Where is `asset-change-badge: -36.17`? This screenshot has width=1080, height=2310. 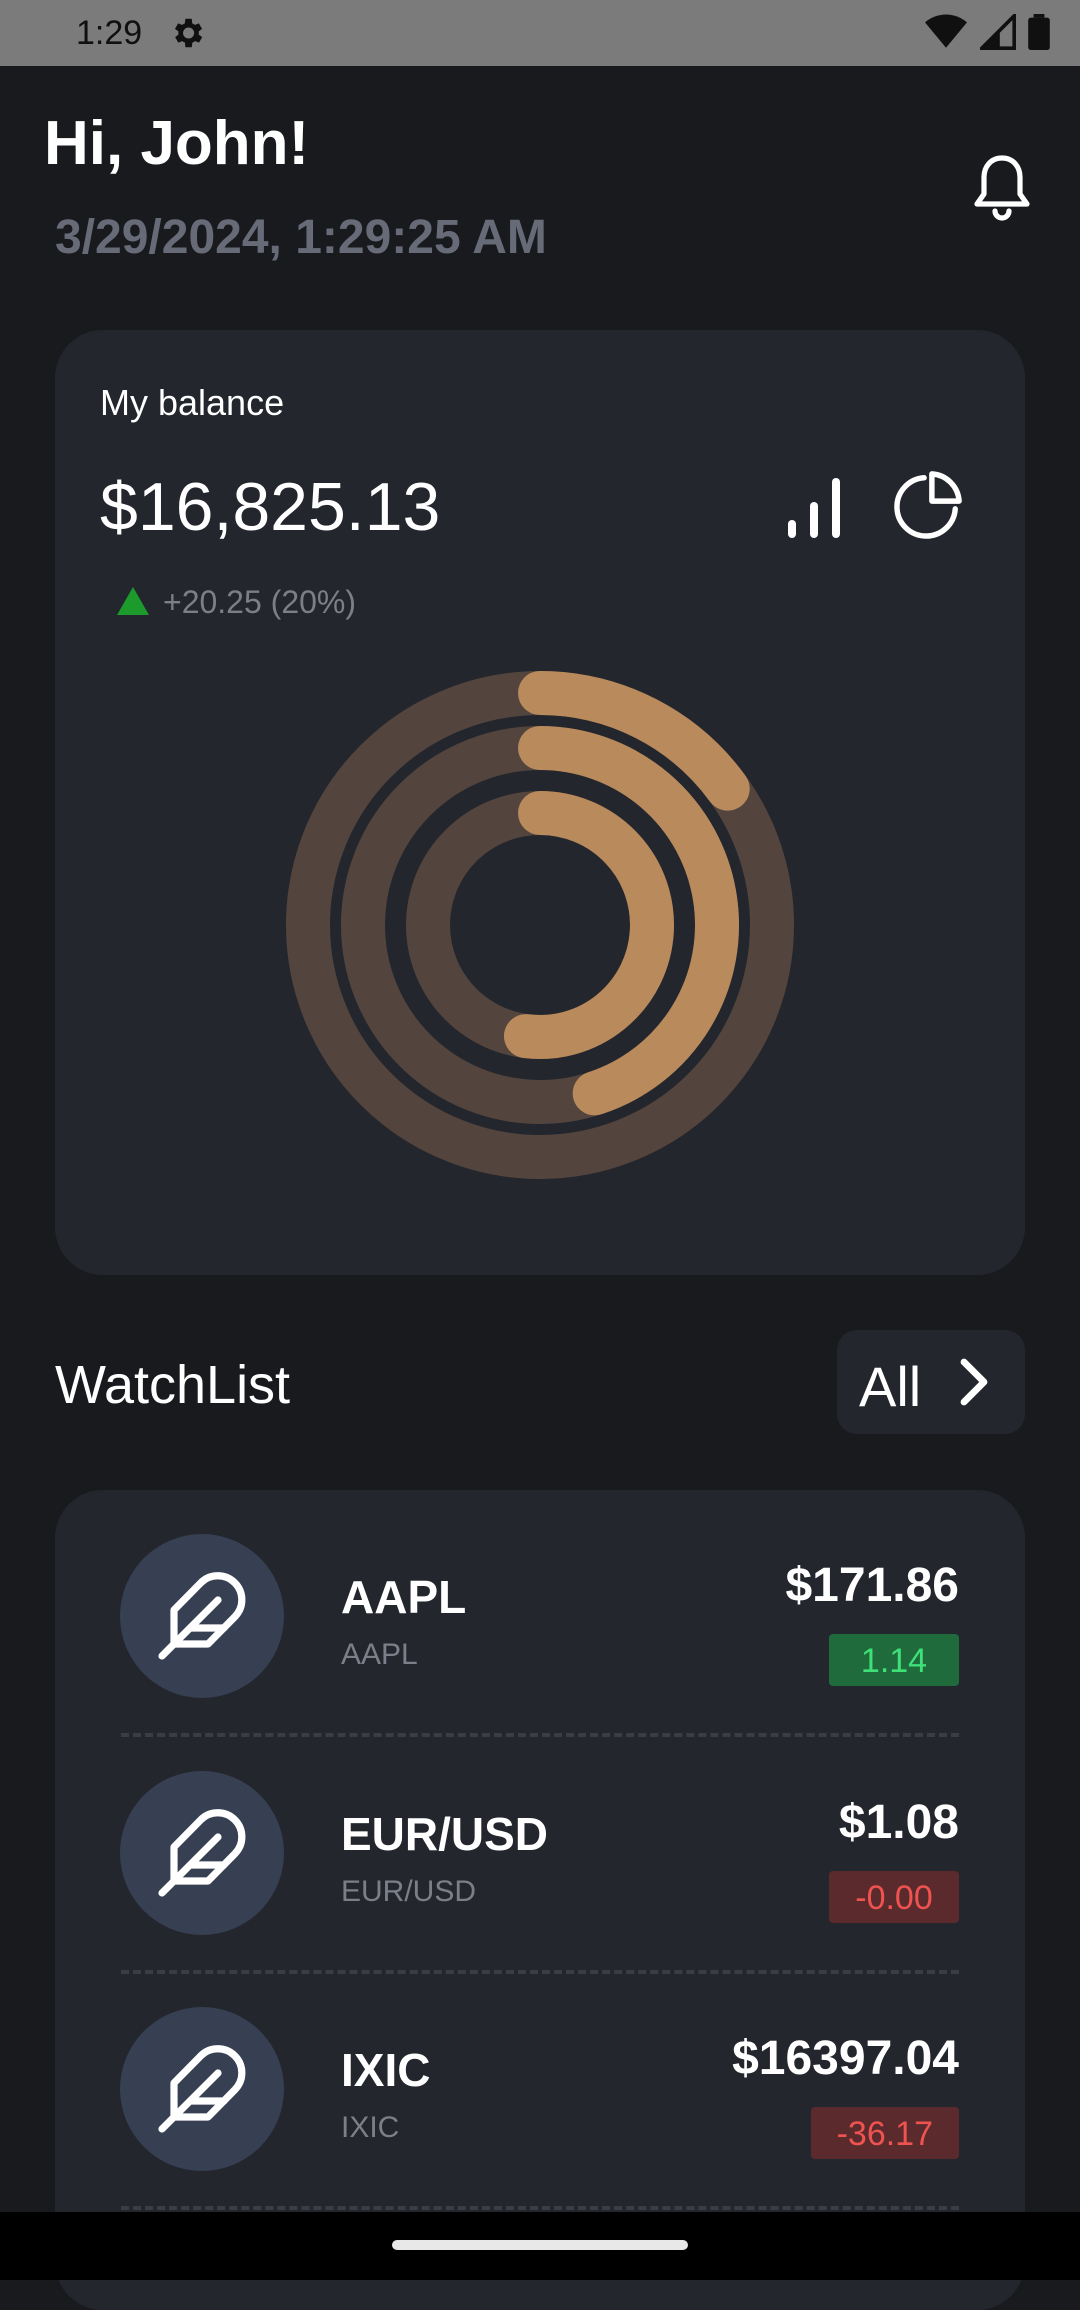
asset-change-badge: -36.17 is located at coordinates (884, 2133).